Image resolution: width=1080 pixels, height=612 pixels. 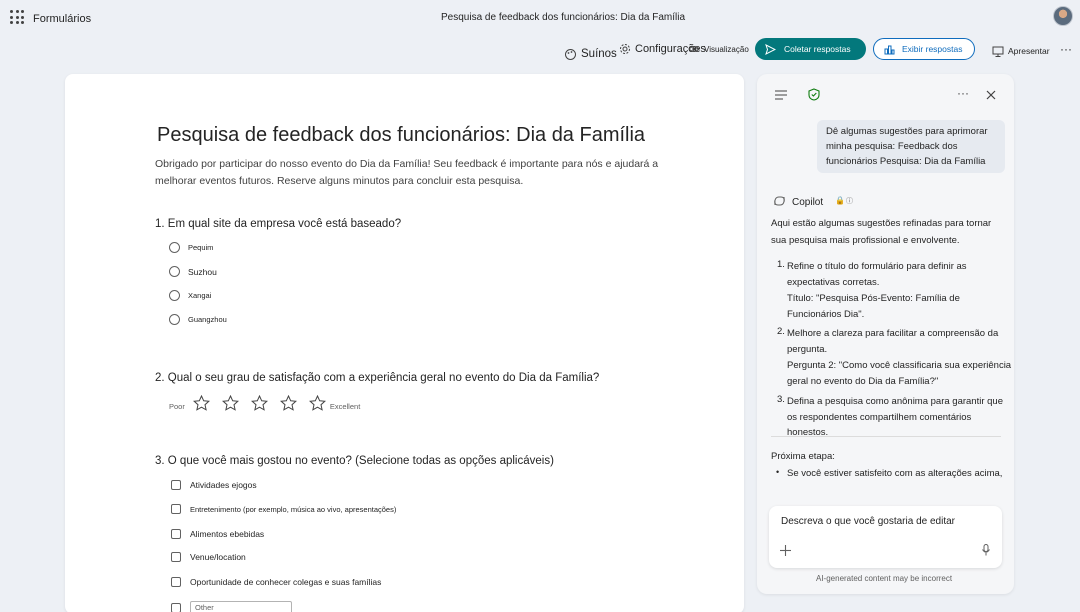 I want to click on gear-icon, so click(x=625, y=49).